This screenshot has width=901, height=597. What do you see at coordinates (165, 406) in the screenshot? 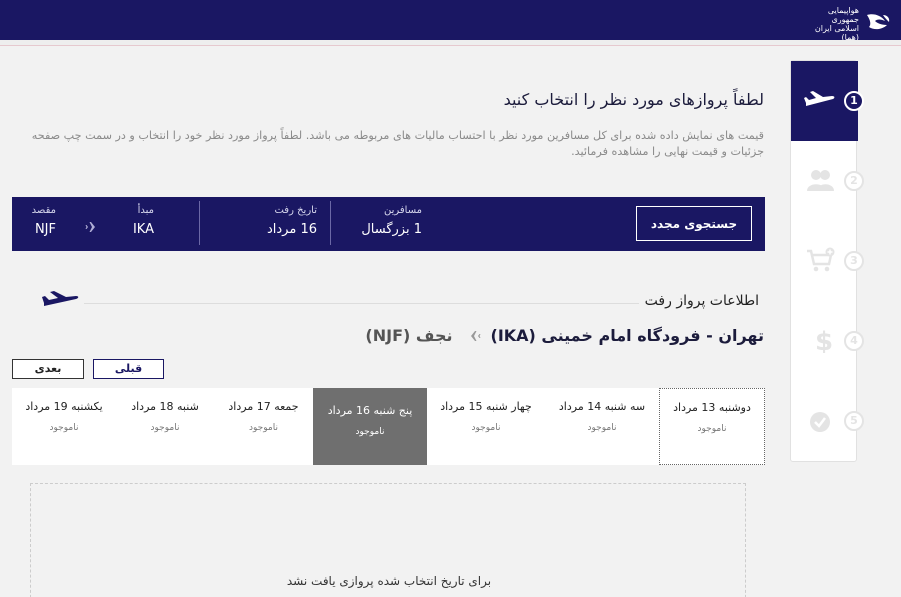
I see `day-name: شنبه 18 مرداد` at bounding box center [165, 406].